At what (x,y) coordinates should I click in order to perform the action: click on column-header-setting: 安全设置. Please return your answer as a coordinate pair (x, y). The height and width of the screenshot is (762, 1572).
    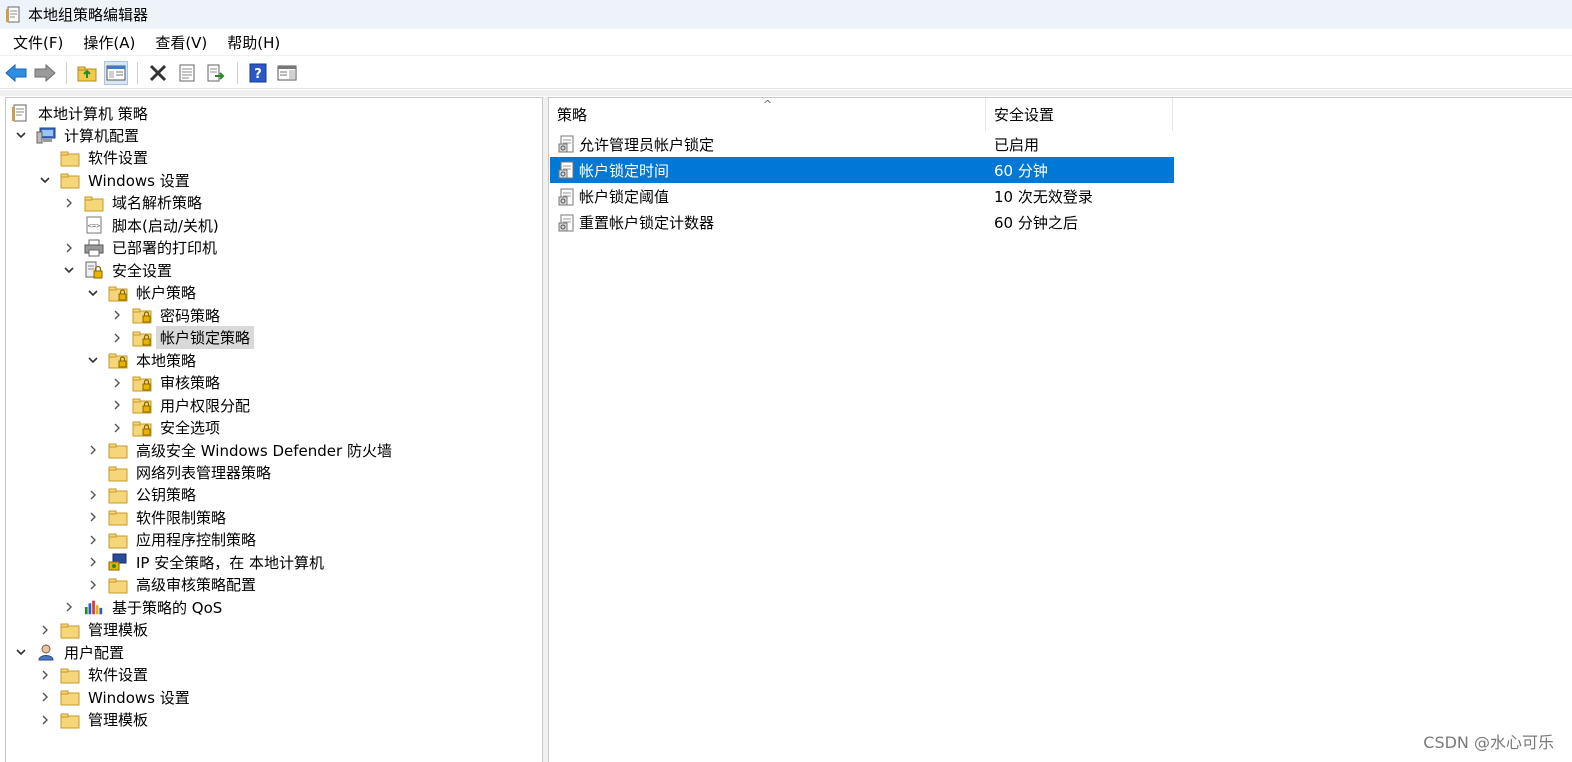
    Looking at the image, I should click on (1079, 114).